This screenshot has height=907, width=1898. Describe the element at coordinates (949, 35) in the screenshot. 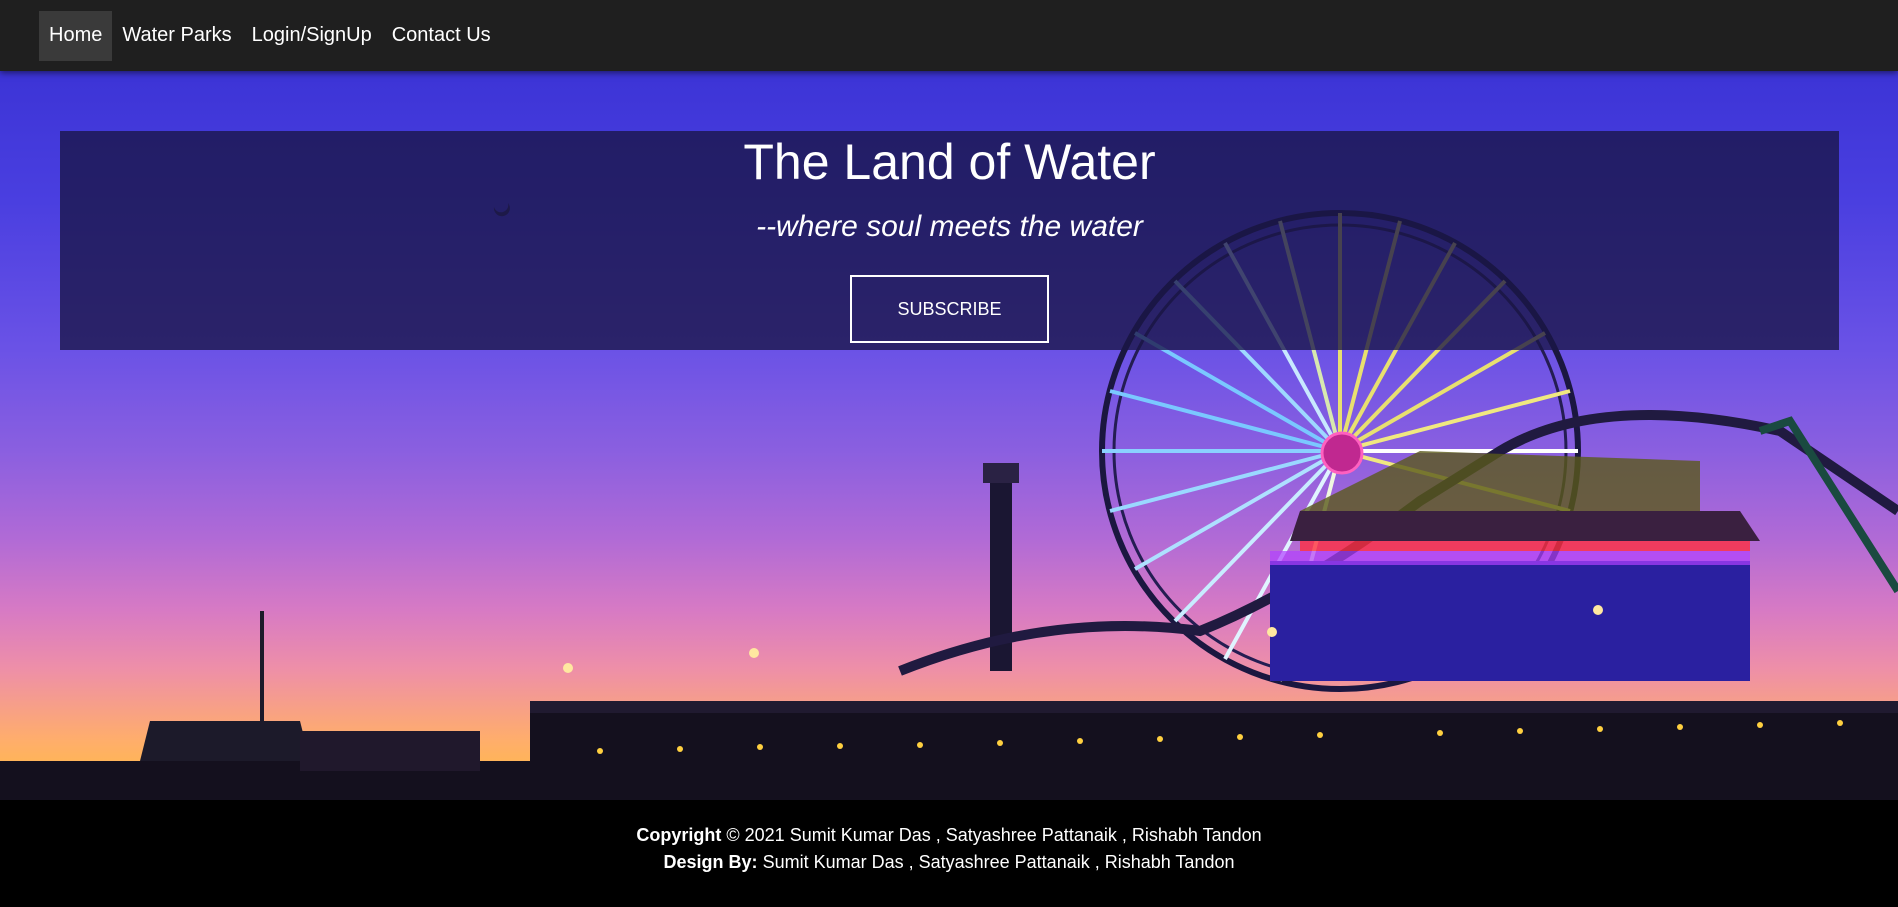

I see `top-navbar: Home Water Parks Login/SignUp Contact Us` at that location.